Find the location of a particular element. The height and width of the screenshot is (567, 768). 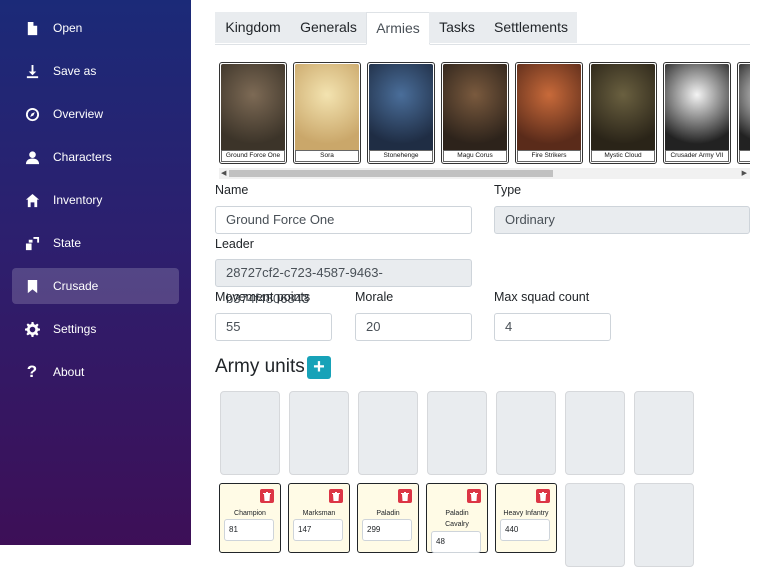

sidebar-item-open: Open is located at coordinates (95, 28).